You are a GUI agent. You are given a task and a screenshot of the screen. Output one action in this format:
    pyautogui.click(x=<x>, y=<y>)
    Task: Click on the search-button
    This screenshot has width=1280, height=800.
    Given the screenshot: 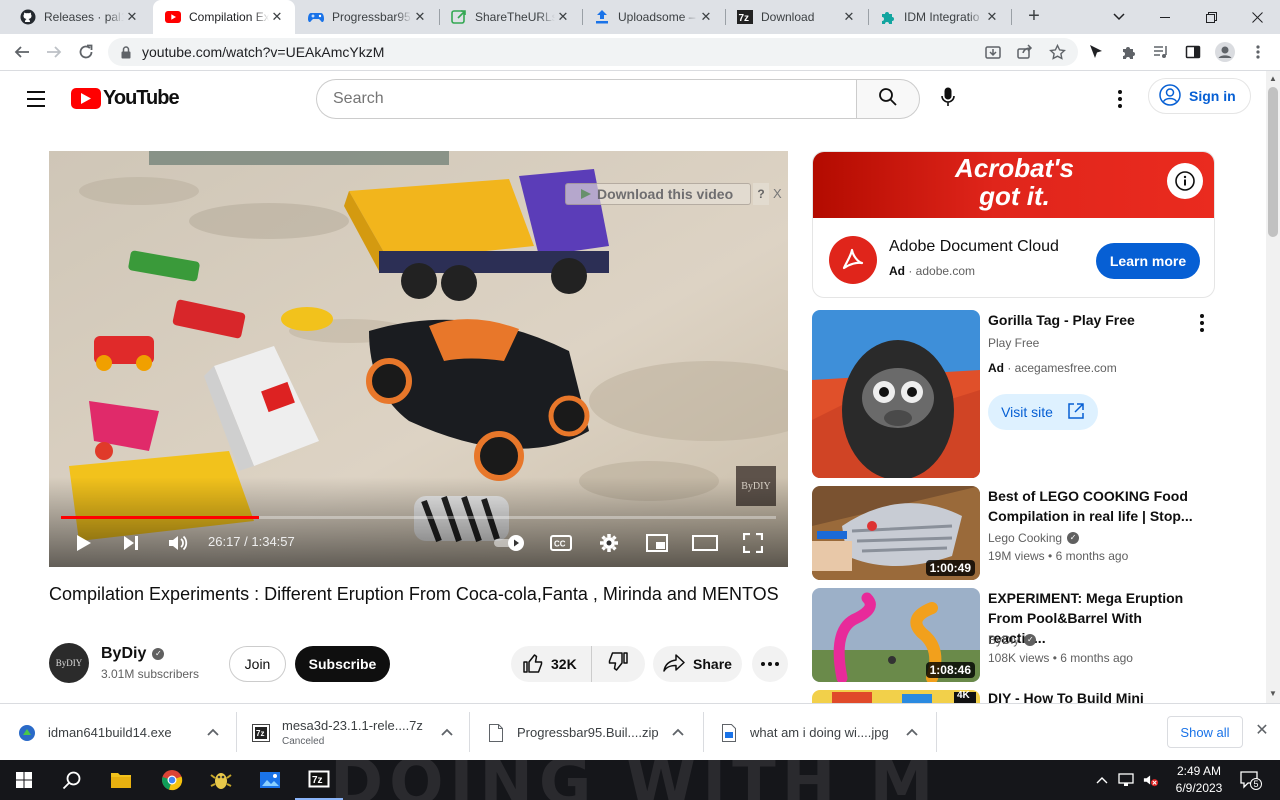 What is the action you would take?
    pyautogui.click(x=888, y=99)
    